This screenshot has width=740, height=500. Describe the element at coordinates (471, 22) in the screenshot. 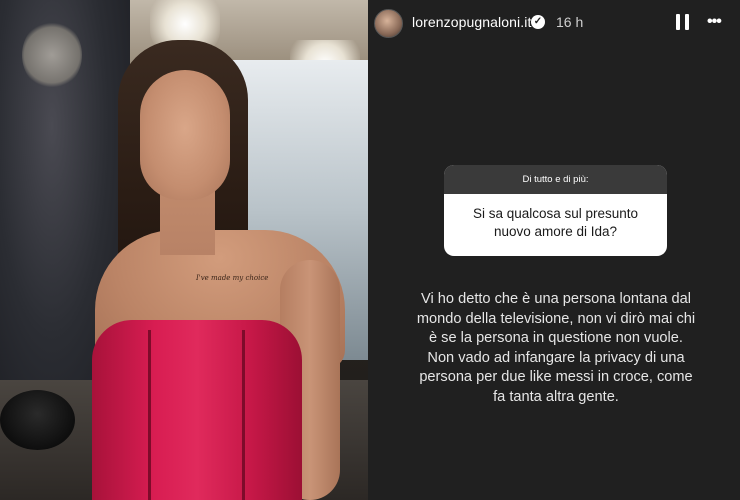

I see `username: lorenzopugnaloni.it` at that location.